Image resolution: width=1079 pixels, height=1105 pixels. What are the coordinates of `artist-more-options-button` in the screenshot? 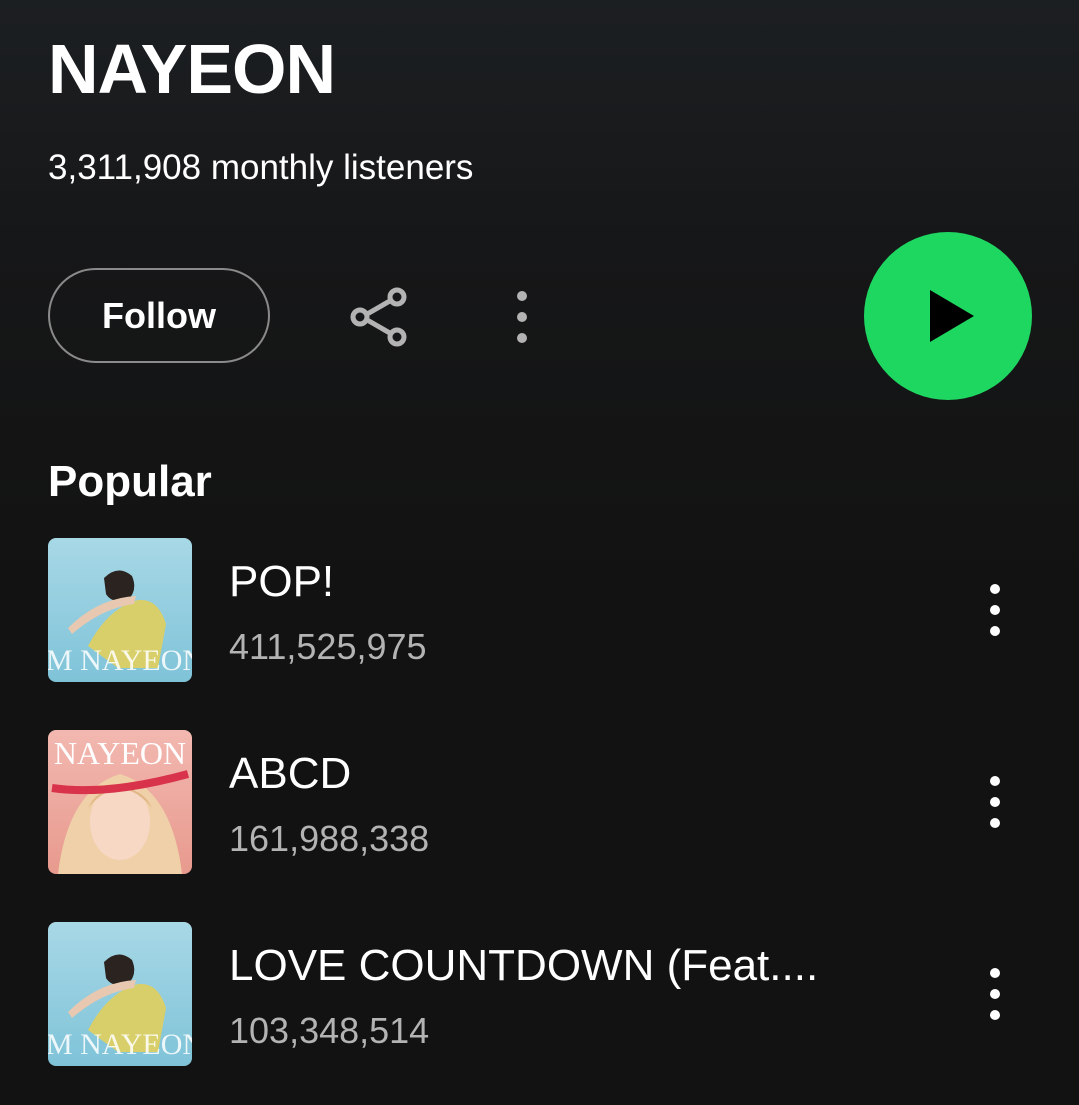 It's located at (522, 317).